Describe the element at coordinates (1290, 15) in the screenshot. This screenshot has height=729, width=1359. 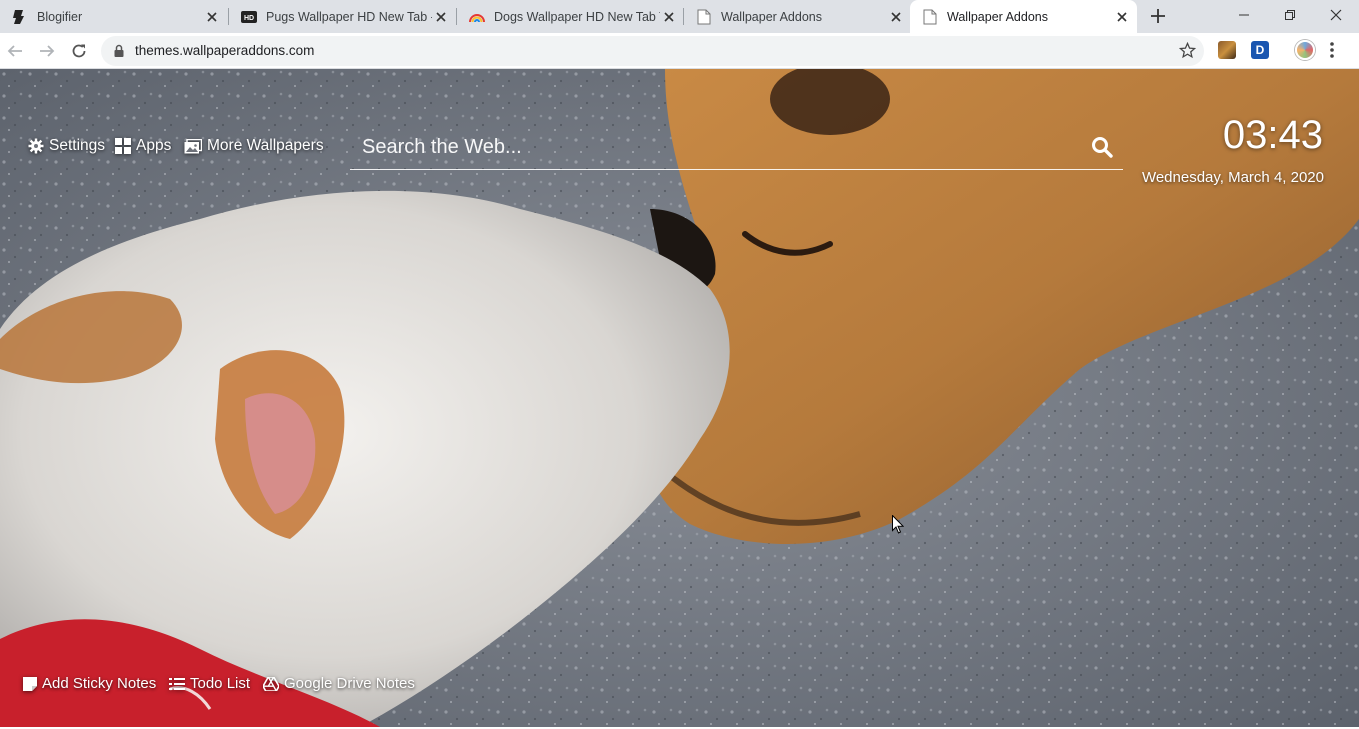
I see `restore-button` at that location.